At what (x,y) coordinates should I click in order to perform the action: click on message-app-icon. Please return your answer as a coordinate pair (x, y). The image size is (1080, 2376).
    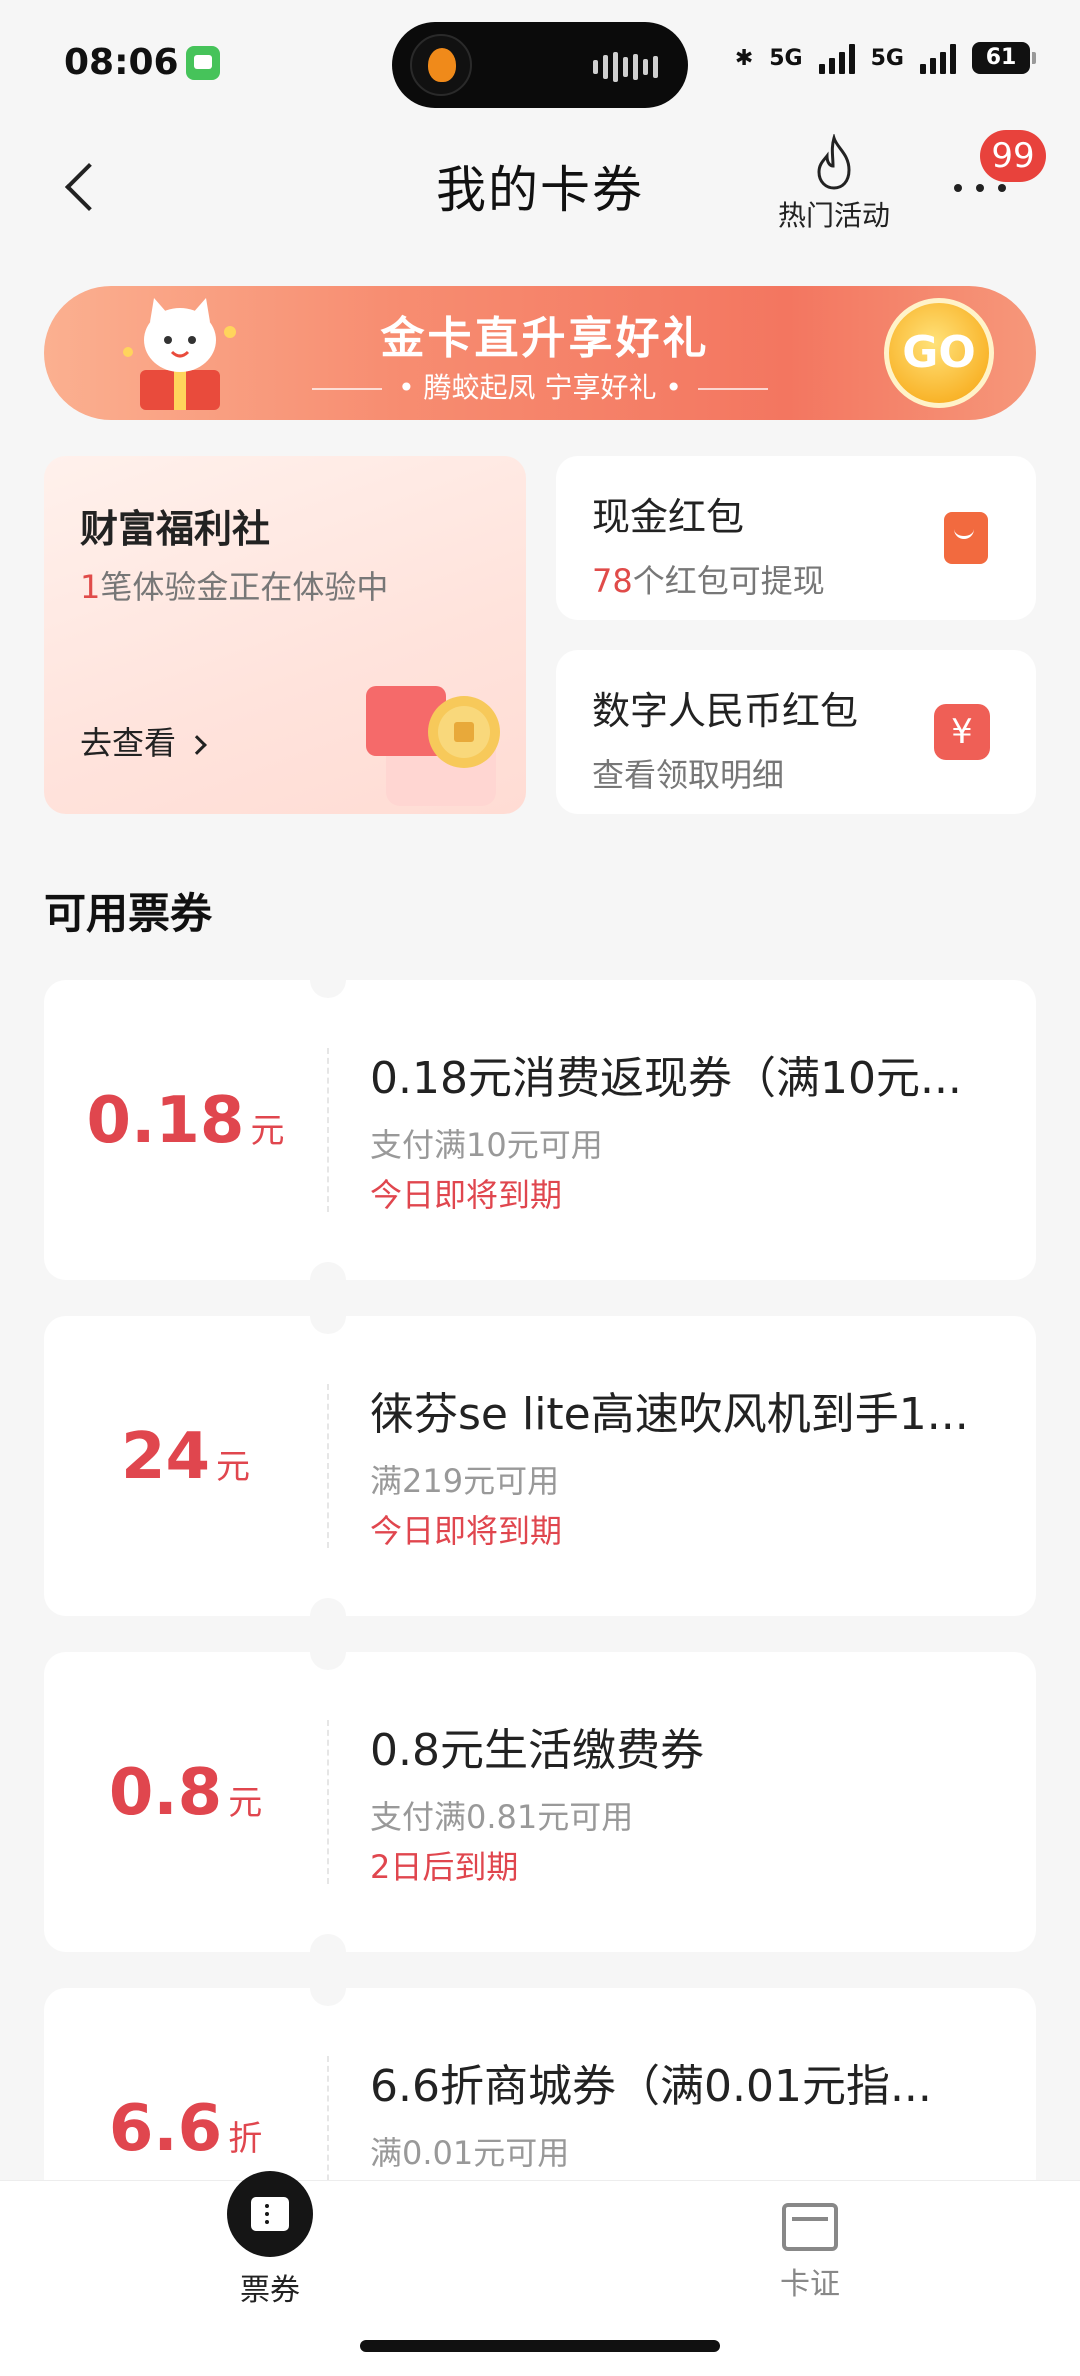
    Looking at the image, I should click on (203, 63).